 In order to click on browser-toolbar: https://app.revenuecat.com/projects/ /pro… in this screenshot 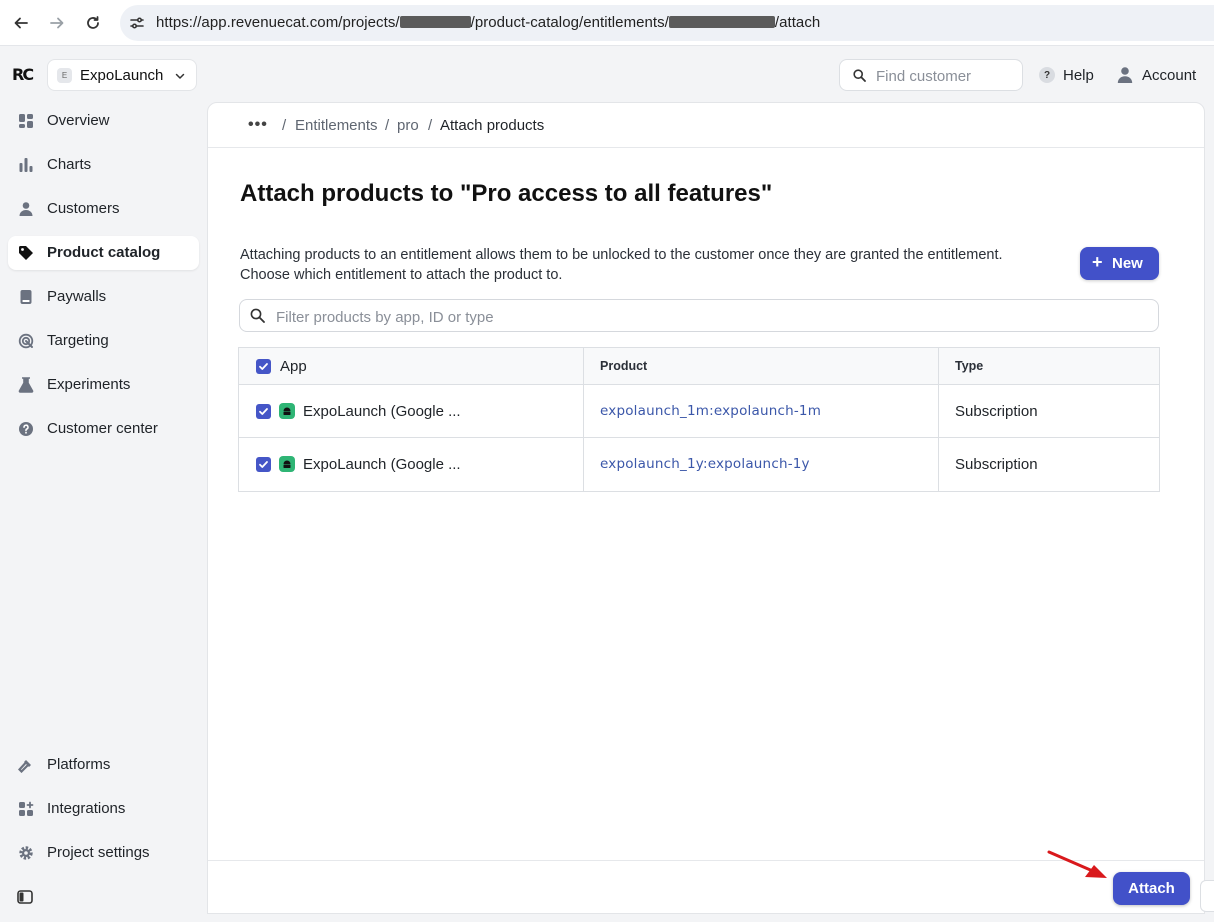, I will do `click(607, 23)`.